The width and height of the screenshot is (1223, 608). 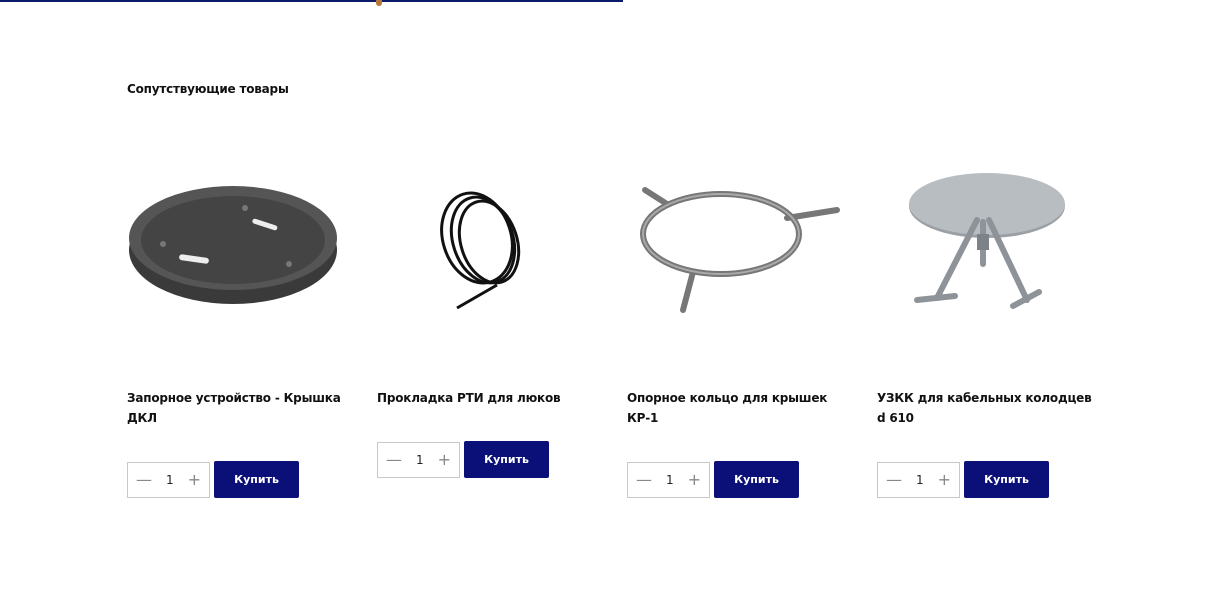 What do you see at coordinates (235, 247) in the screenshot?
I see `product-image-manhole-lid` at bounding box center [235, 247].